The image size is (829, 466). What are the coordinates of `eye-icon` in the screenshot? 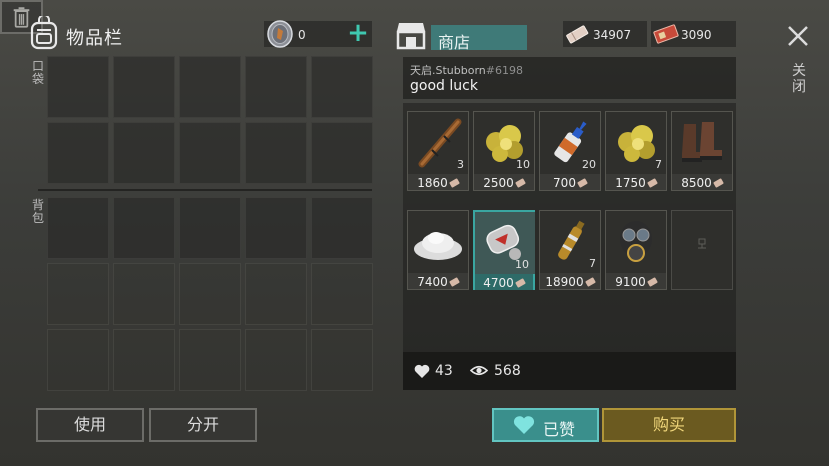 It's located at (479, 370).